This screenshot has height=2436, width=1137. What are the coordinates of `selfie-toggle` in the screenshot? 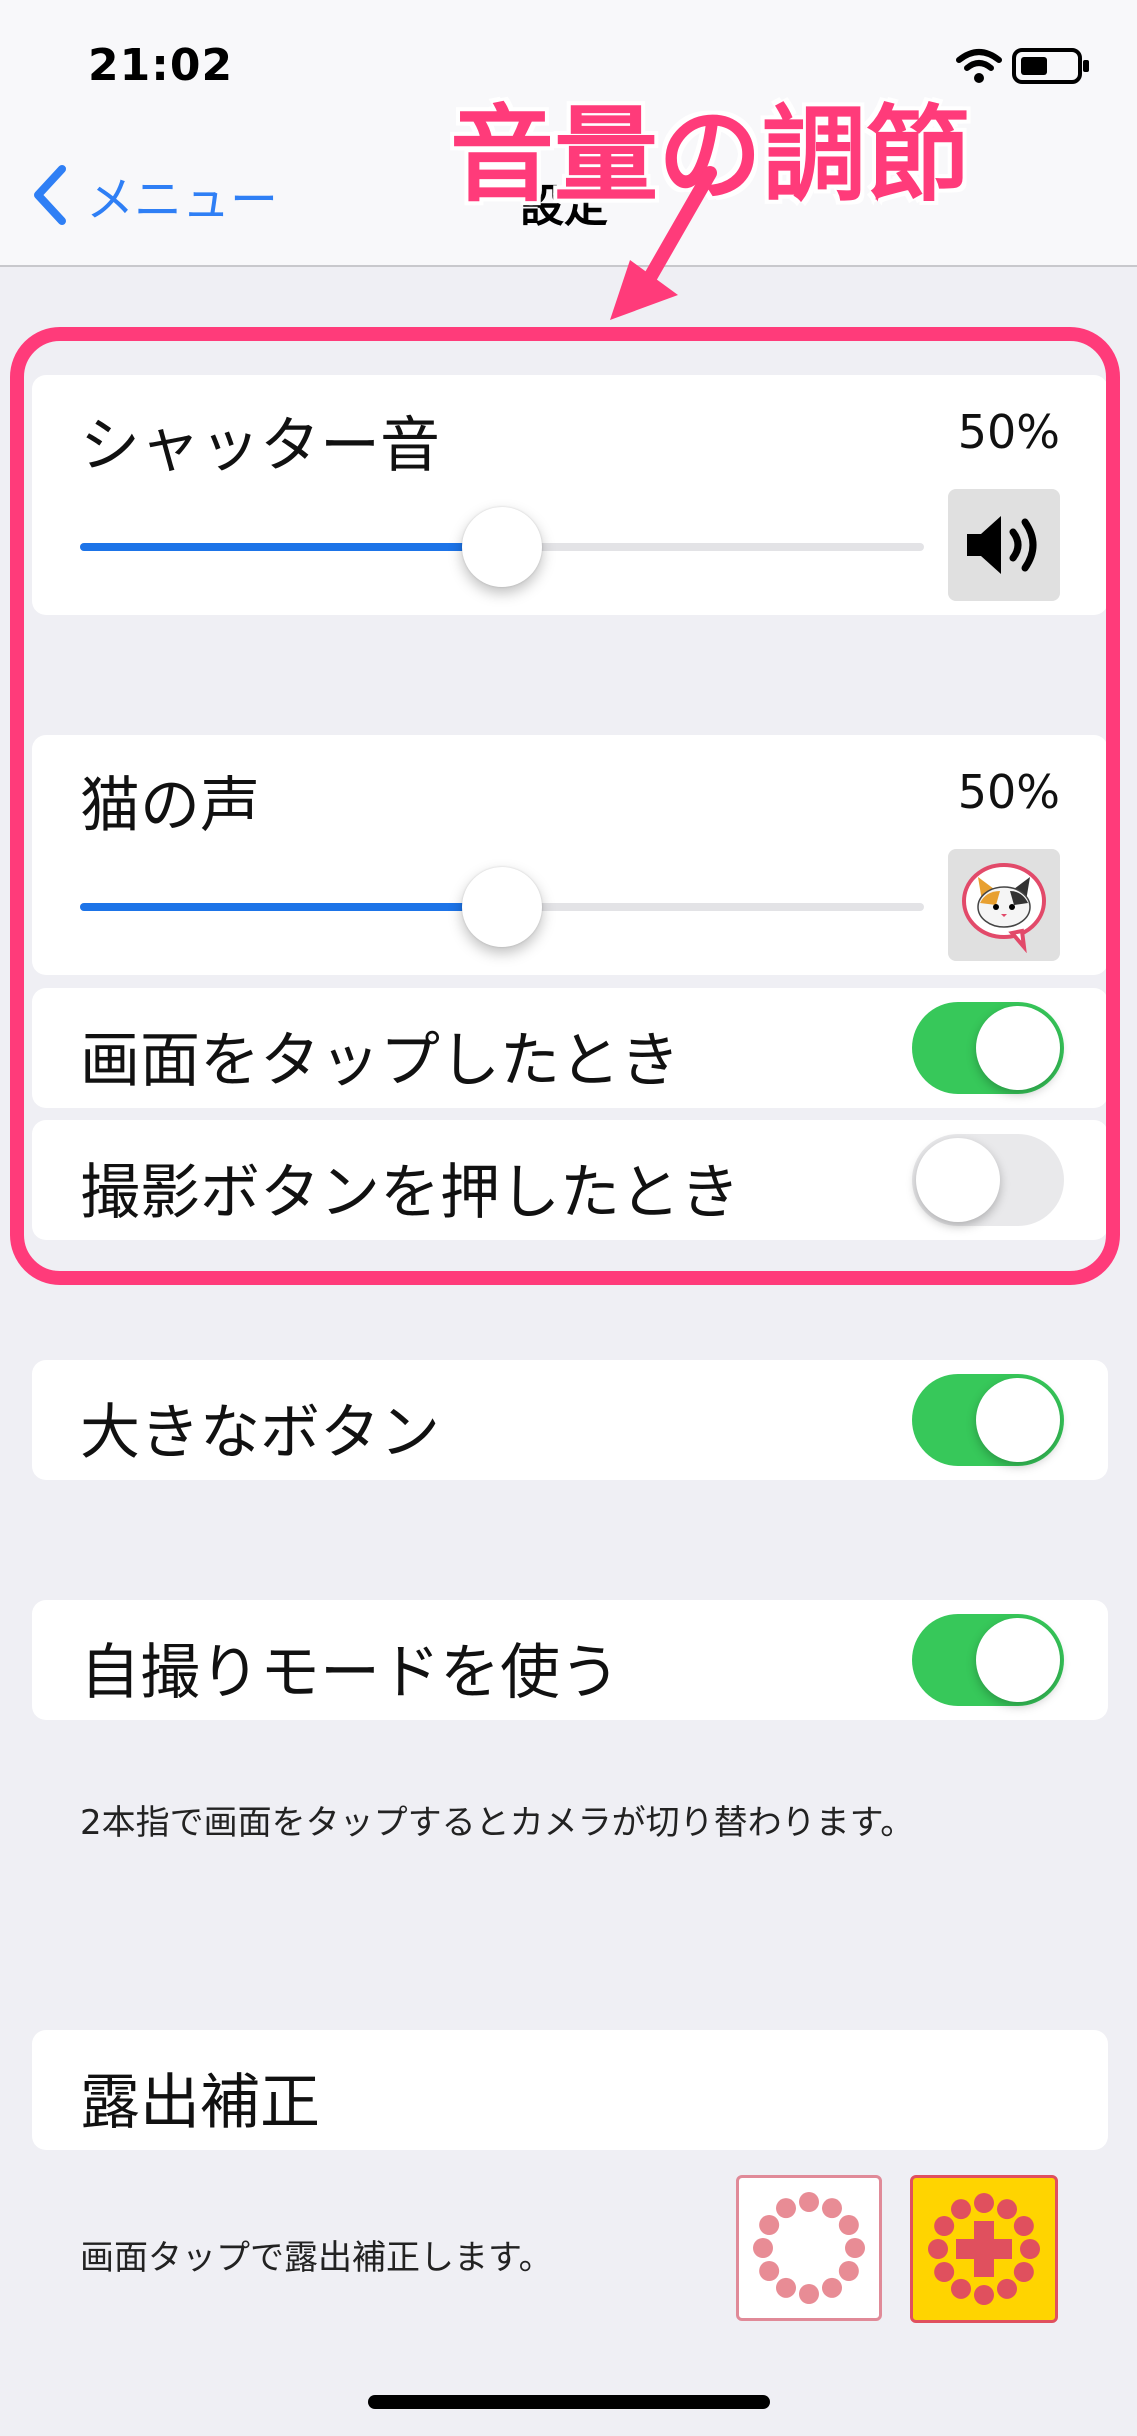 It's located at (988, 1660).